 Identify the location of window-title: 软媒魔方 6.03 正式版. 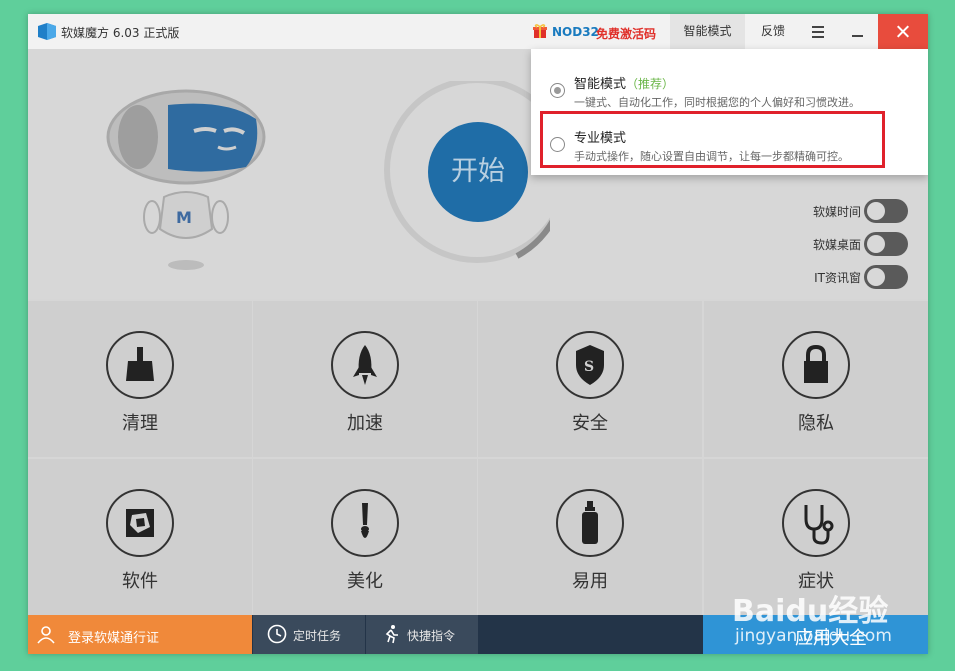
(120, 33).